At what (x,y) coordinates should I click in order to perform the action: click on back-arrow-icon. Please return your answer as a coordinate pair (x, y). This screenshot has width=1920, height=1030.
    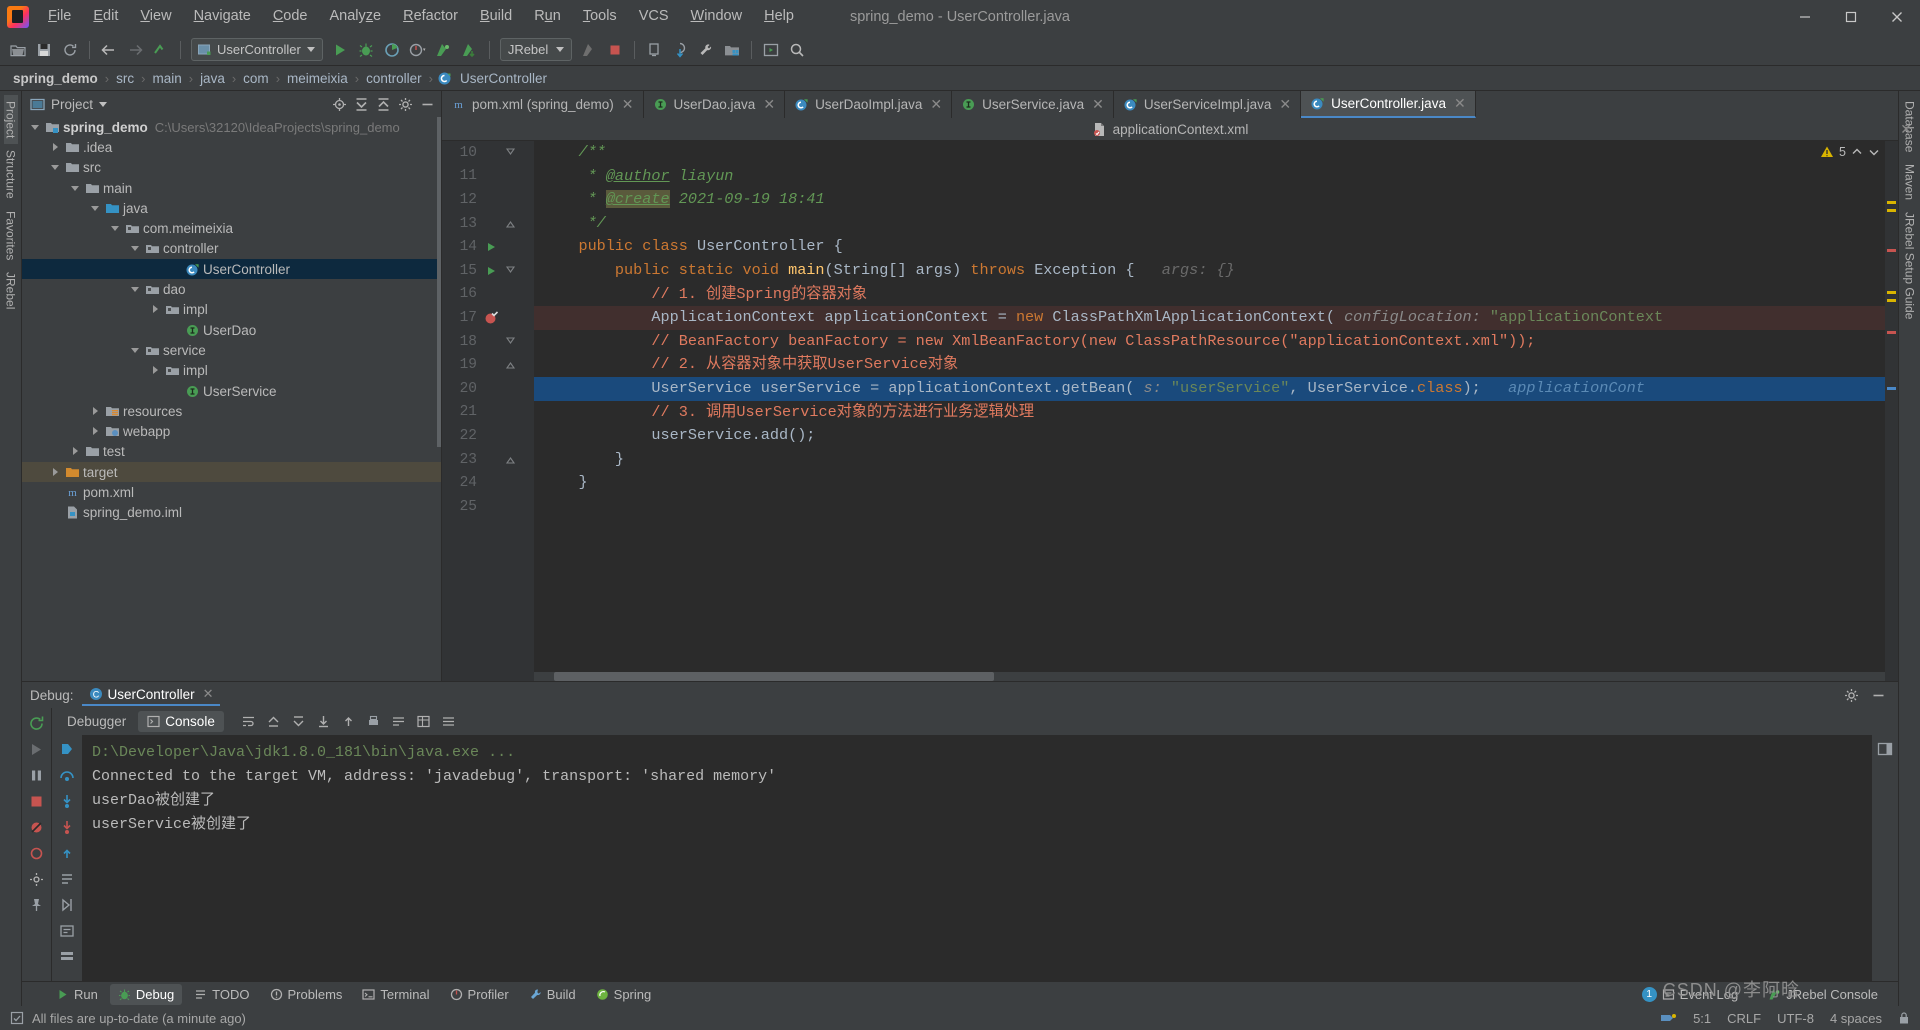
    Looking at the image, I should click on (109, 50).